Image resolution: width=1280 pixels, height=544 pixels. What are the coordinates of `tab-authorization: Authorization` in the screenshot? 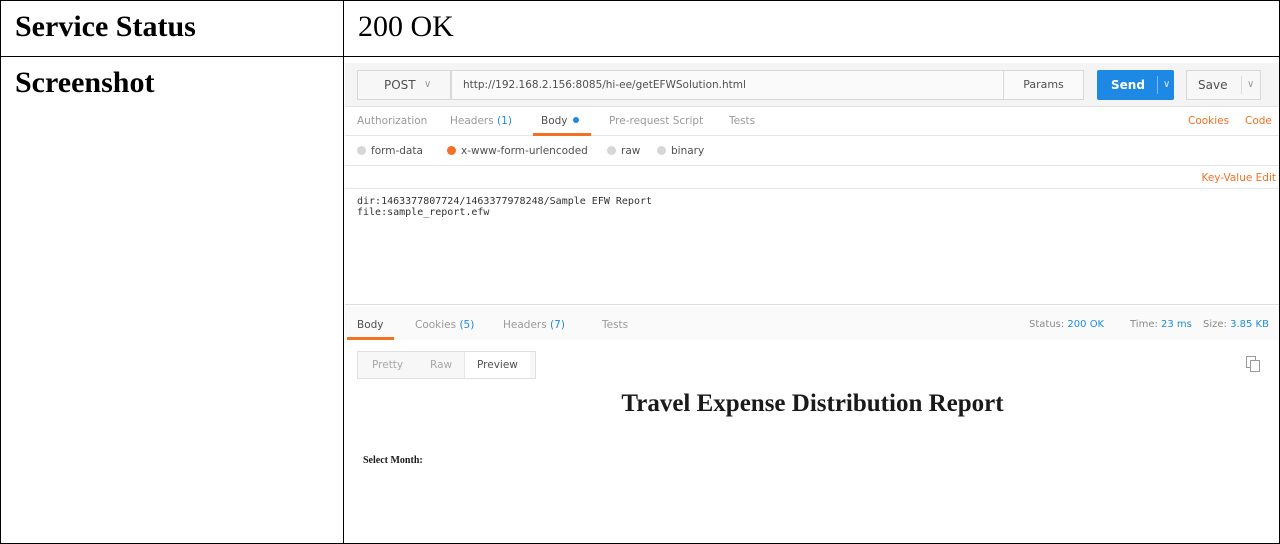 It's located at (392, 122).